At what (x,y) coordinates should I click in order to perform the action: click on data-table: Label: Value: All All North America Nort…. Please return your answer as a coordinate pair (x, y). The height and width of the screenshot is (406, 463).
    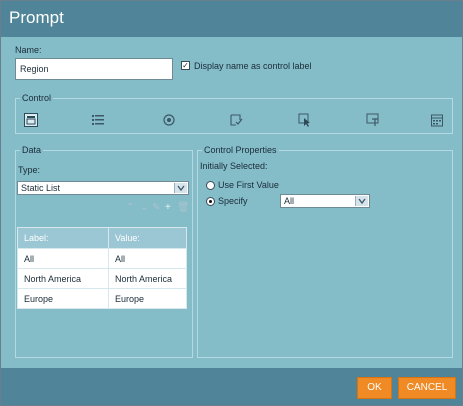
    Looking at the image, I should click on (102, 268).